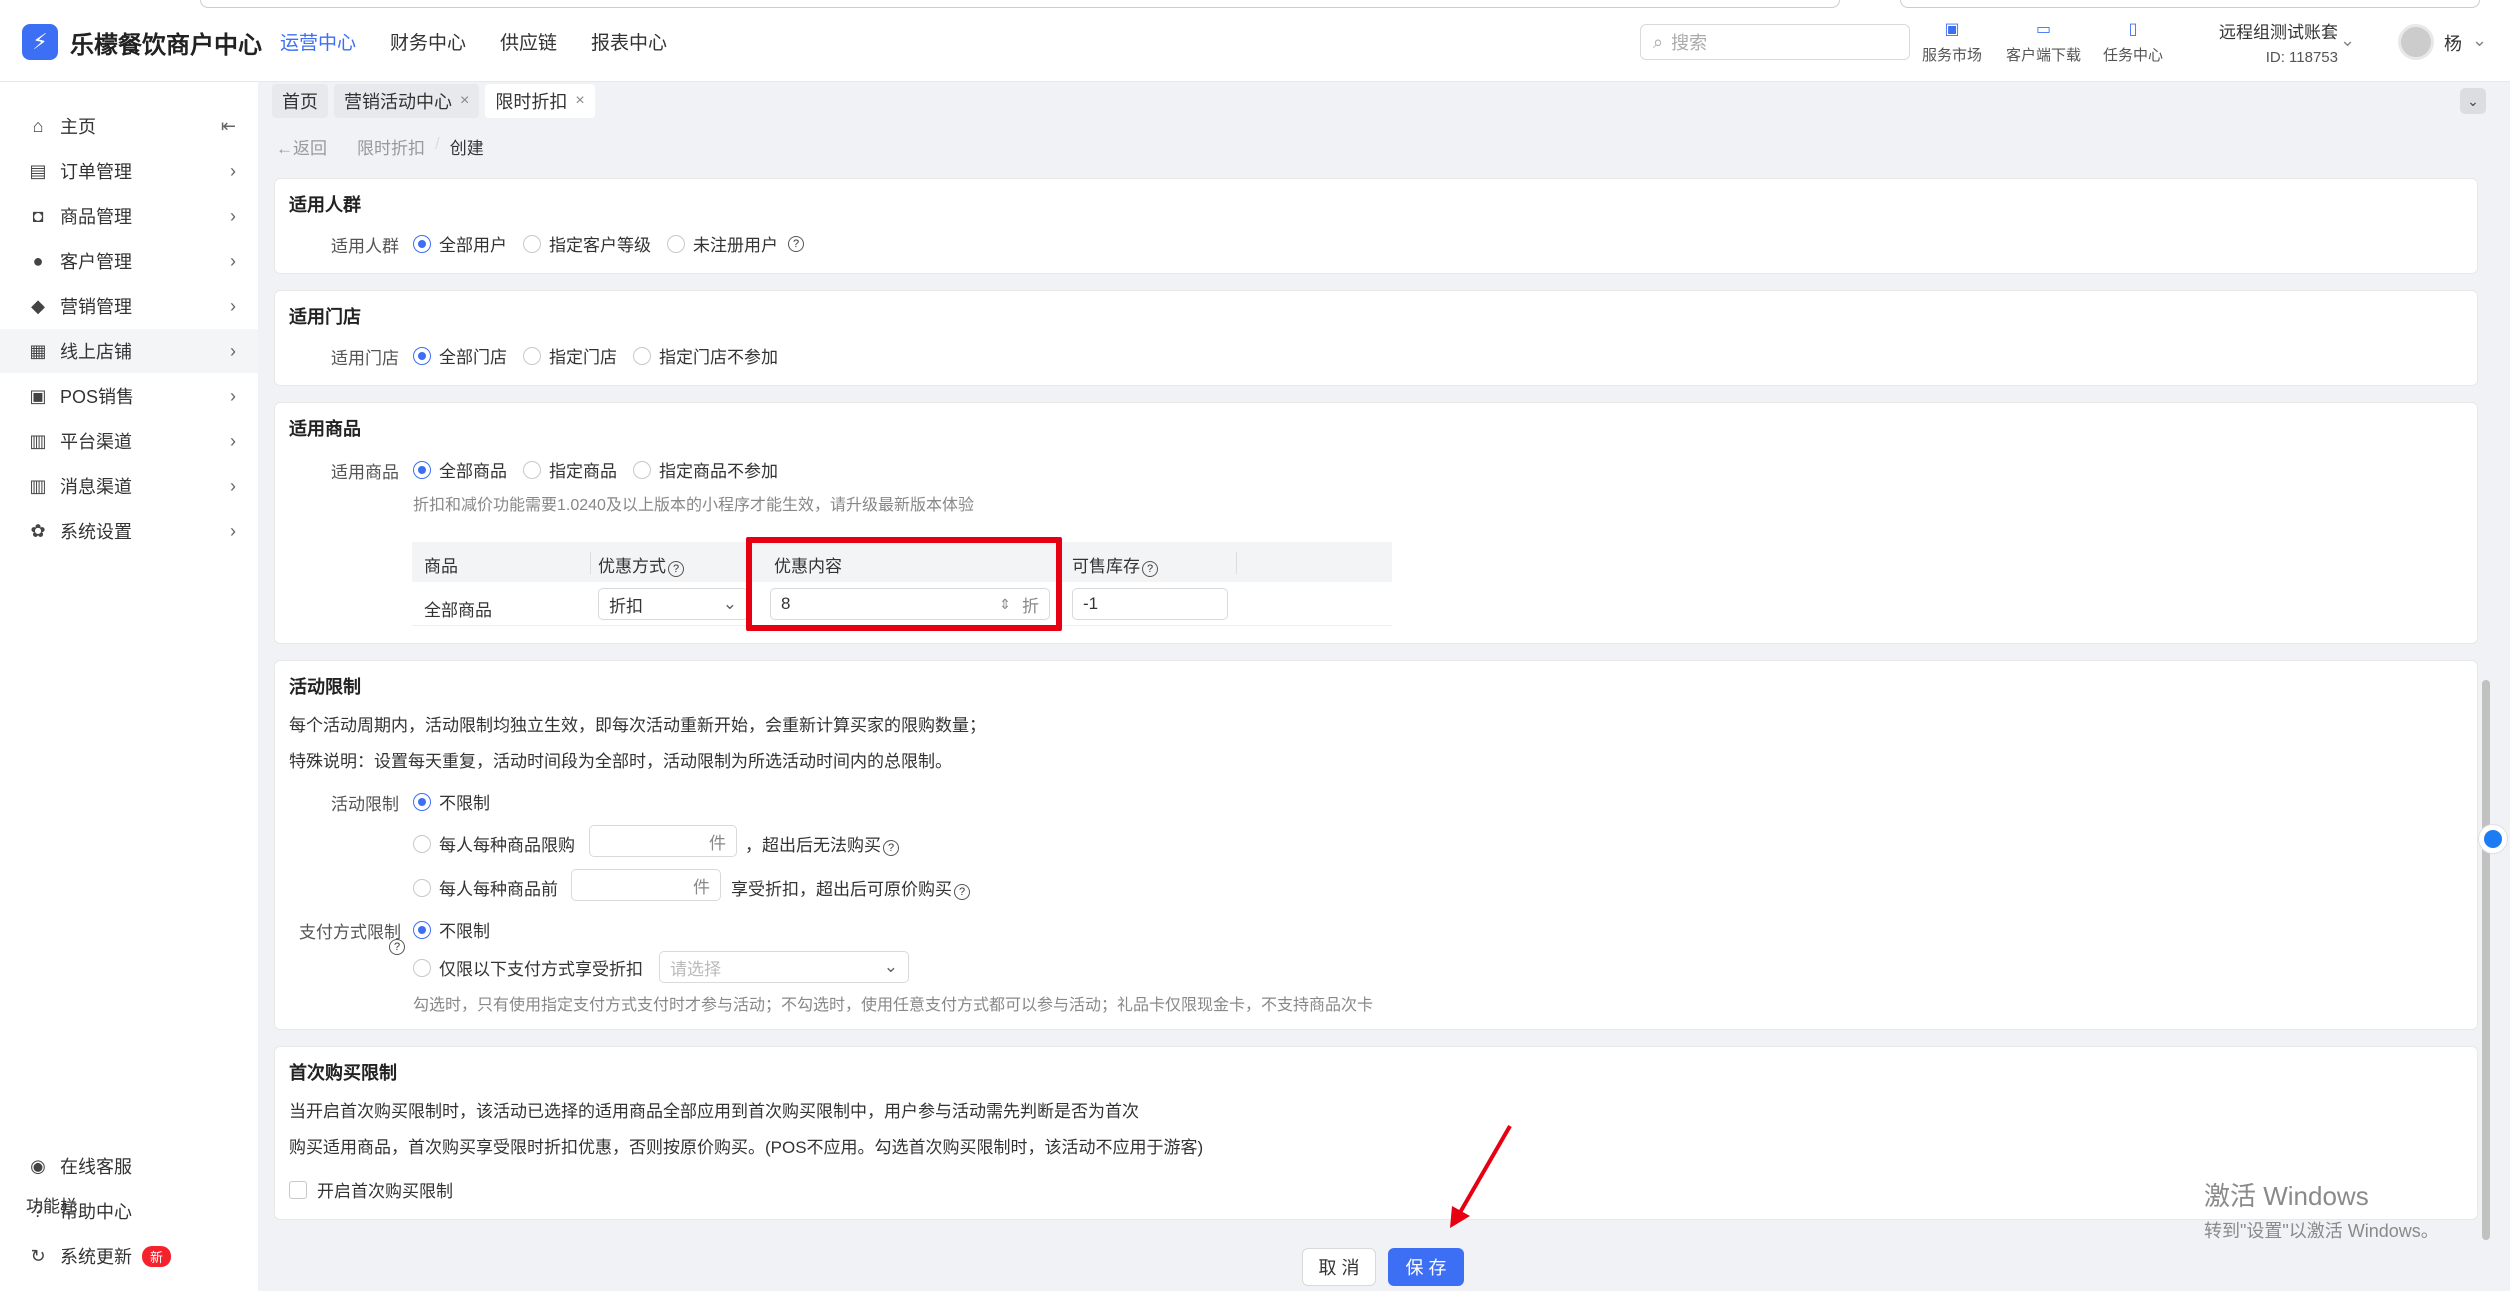 This screenshot has height=1291, width=2510. Describe the element at coordinates (96, 1167) in the screenshot. I see `sidebar-item-label: 在线客服` at that location.